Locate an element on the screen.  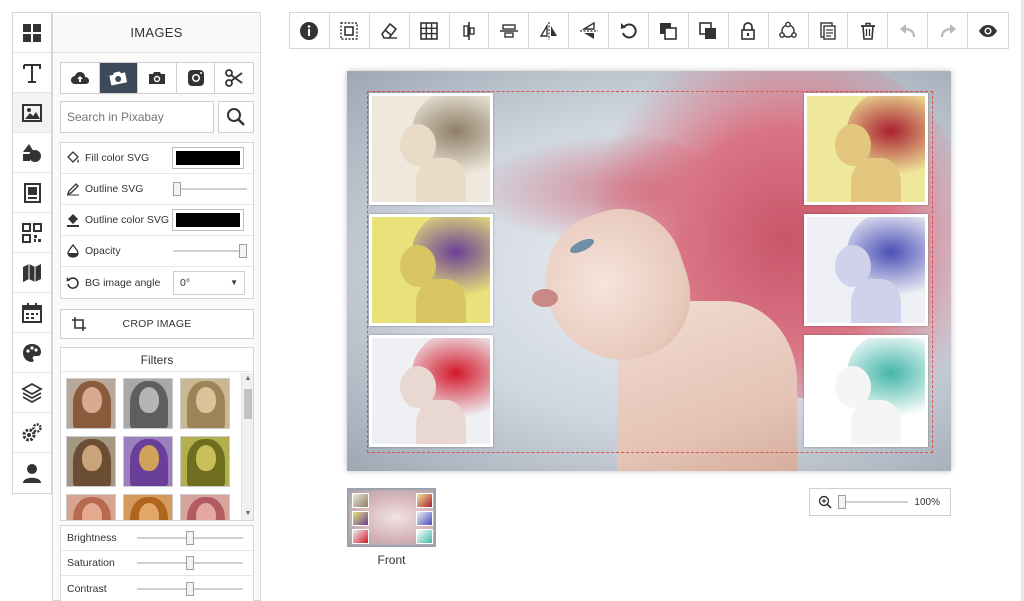
thumbnail-mini-photo is located at coordinates (424, 536).